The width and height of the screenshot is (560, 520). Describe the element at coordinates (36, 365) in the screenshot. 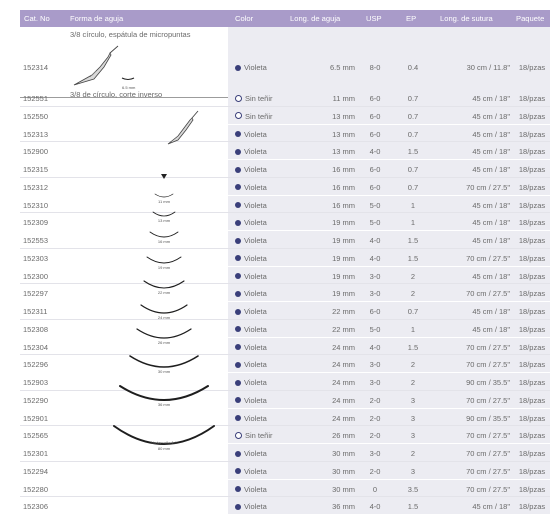

I see `cell-cat: 152296` at that location.